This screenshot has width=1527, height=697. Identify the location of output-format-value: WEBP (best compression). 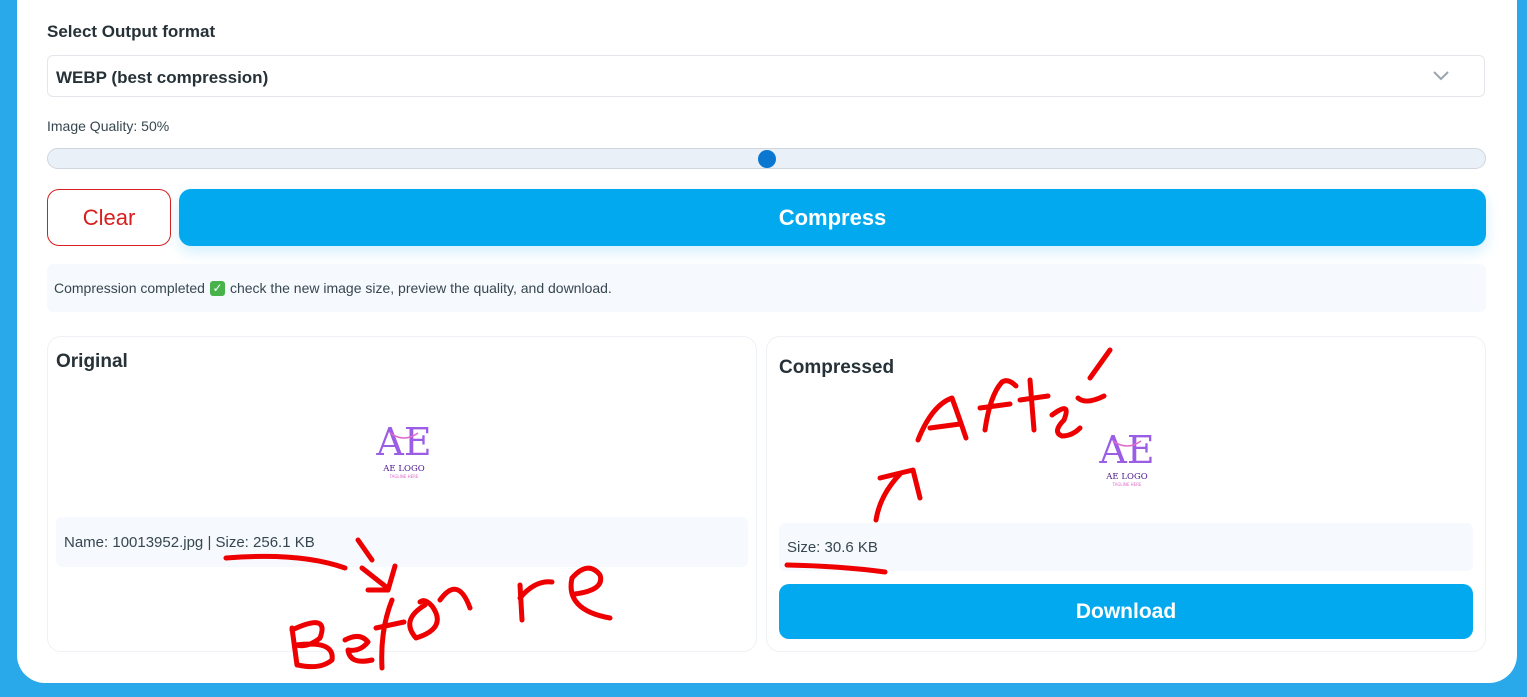
(162, 77).